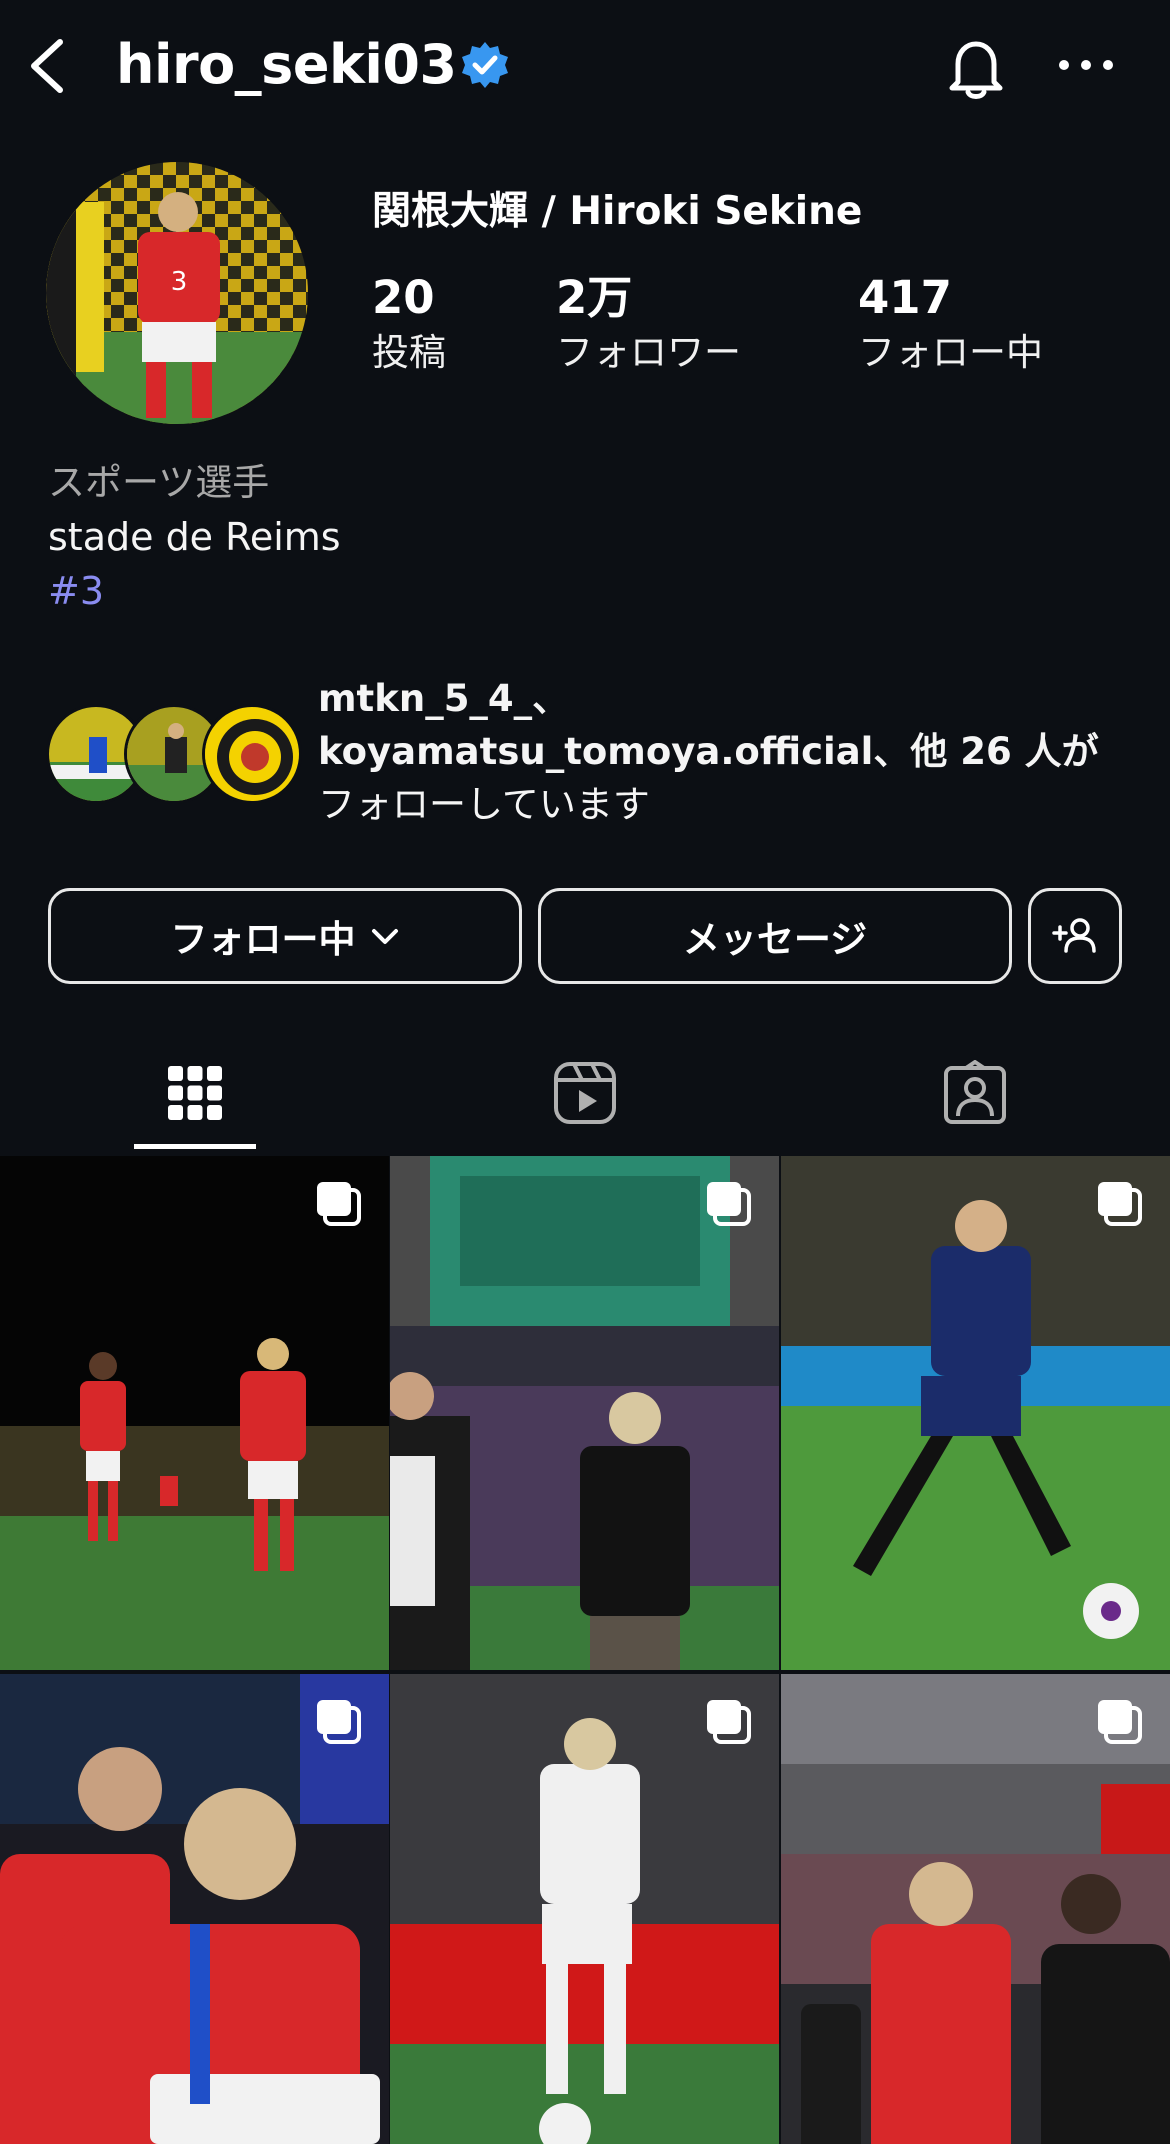 This screenshot has height=2144, width=1170. Describe the element at coordinates (485, 65) in the screenshot. I see `verified-badge-icon` at that location.